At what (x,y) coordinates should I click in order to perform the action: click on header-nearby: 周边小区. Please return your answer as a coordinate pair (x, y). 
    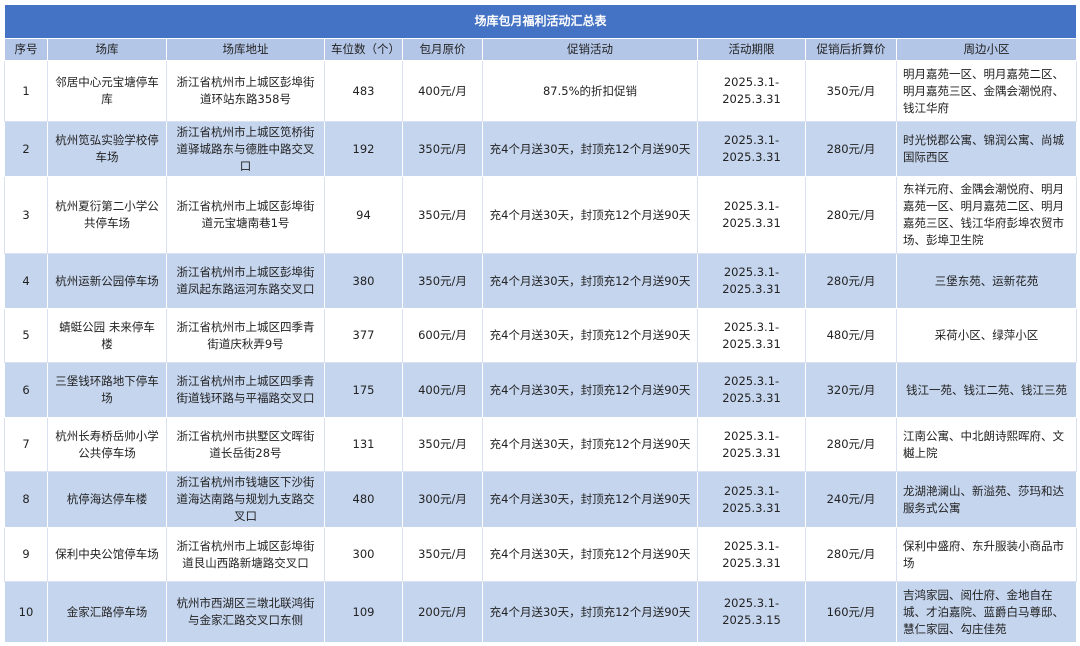
    Looking at the image, I should click on (986, 49).